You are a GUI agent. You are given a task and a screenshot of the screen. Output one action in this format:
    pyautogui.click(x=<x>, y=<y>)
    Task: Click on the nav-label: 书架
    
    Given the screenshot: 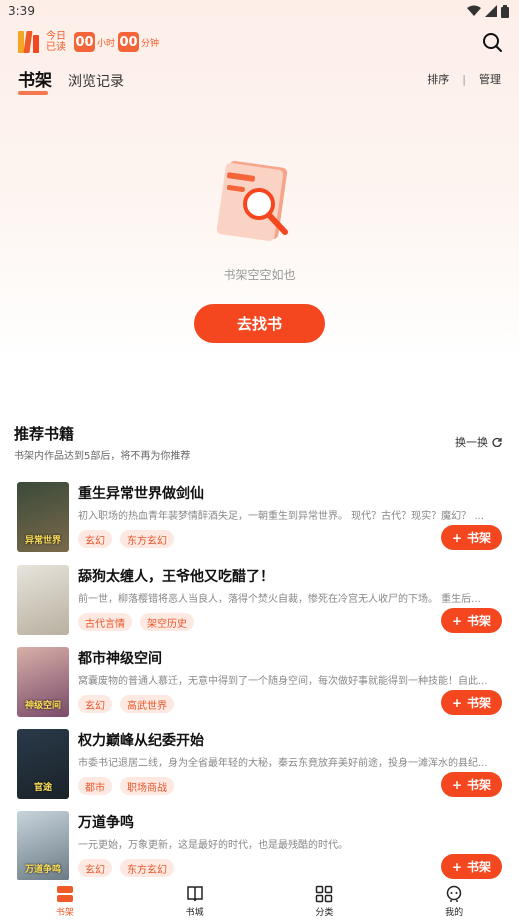 What is the action you would take?
    pyautogui.click(x=64, y=913)
    